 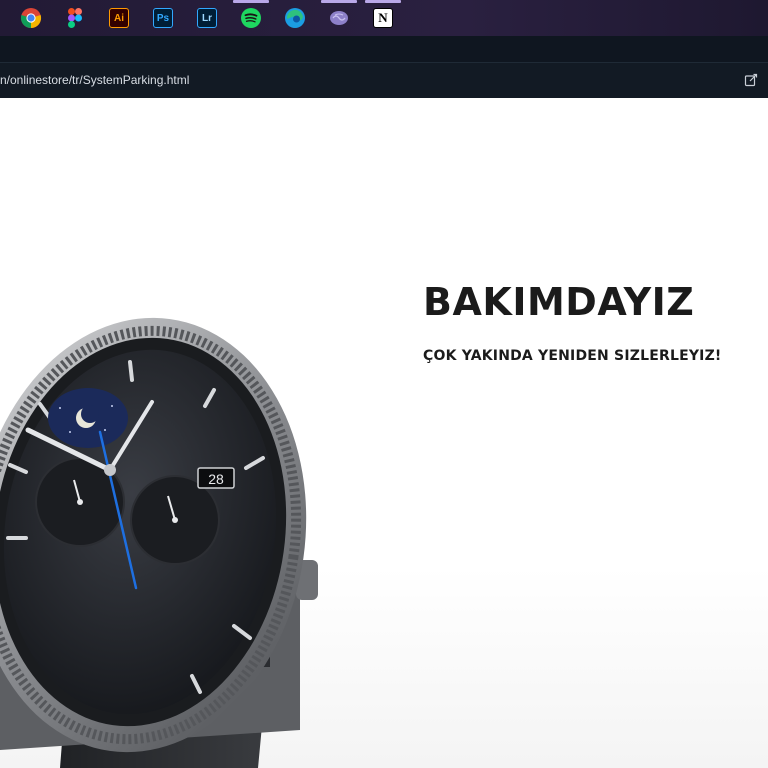 I want to click on brain-app-icon, so click(x=339, y=15).